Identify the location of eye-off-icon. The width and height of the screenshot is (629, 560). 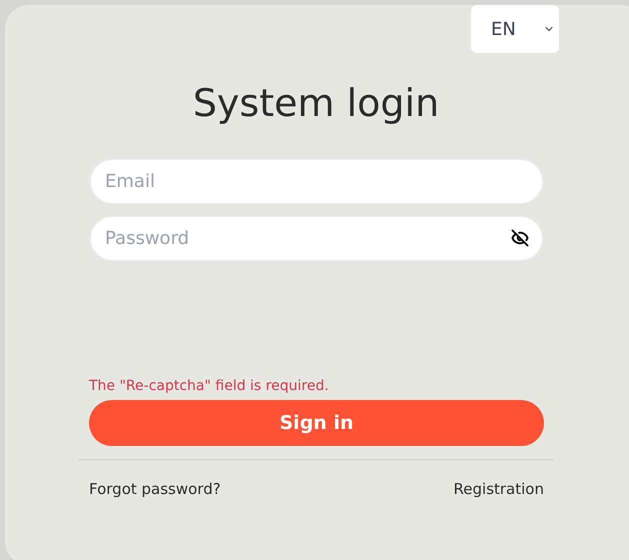
(520, 238).